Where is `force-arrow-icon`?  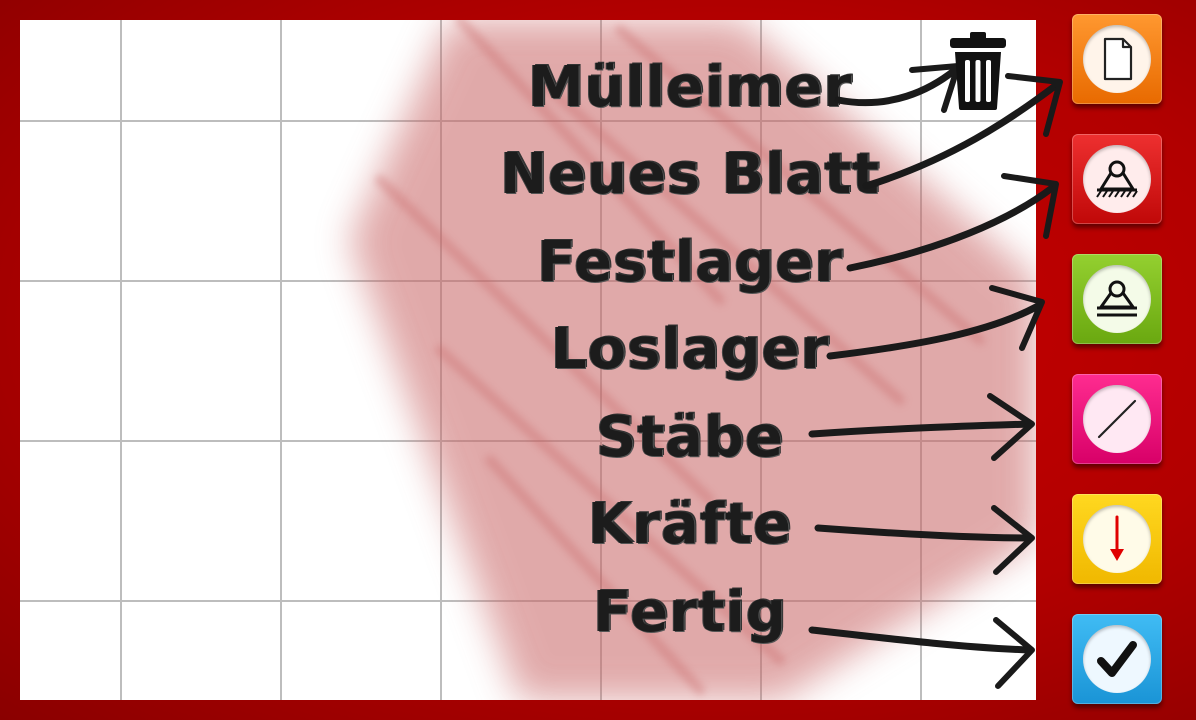 force-arrow-icon is located at coordinates (1117, 538).